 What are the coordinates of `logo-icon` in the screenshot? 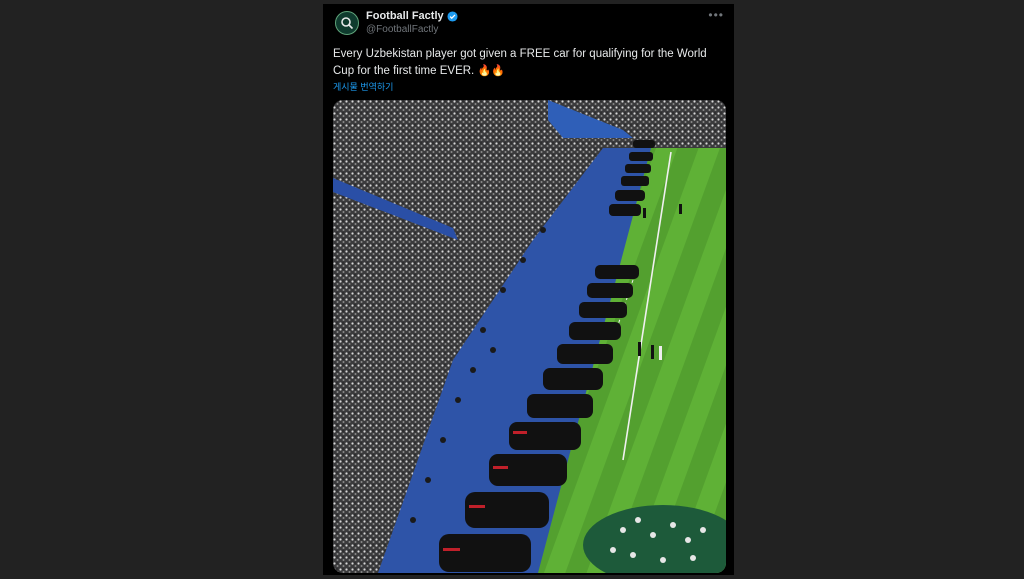 It's located at (347, 23).